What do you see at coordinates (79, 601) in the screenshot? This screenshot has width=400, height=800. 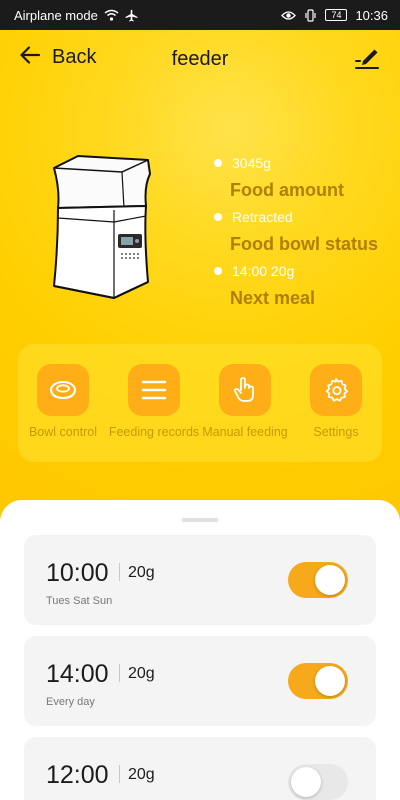 I see `meal-days: Tues Sat Sun` at bounding box center [79, 601].